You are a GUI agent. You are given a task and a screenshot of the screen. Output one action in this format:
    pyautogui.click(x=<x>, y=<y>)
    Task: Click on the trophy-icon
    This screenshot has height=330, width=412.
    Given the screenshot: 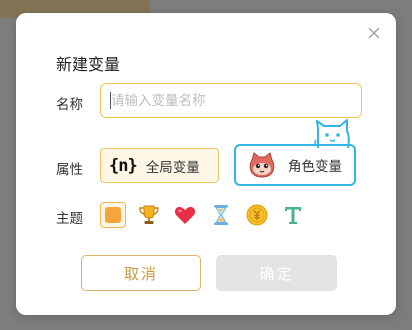 What is the action you would take?
    pyautogui.click(x=149, y=214)
    